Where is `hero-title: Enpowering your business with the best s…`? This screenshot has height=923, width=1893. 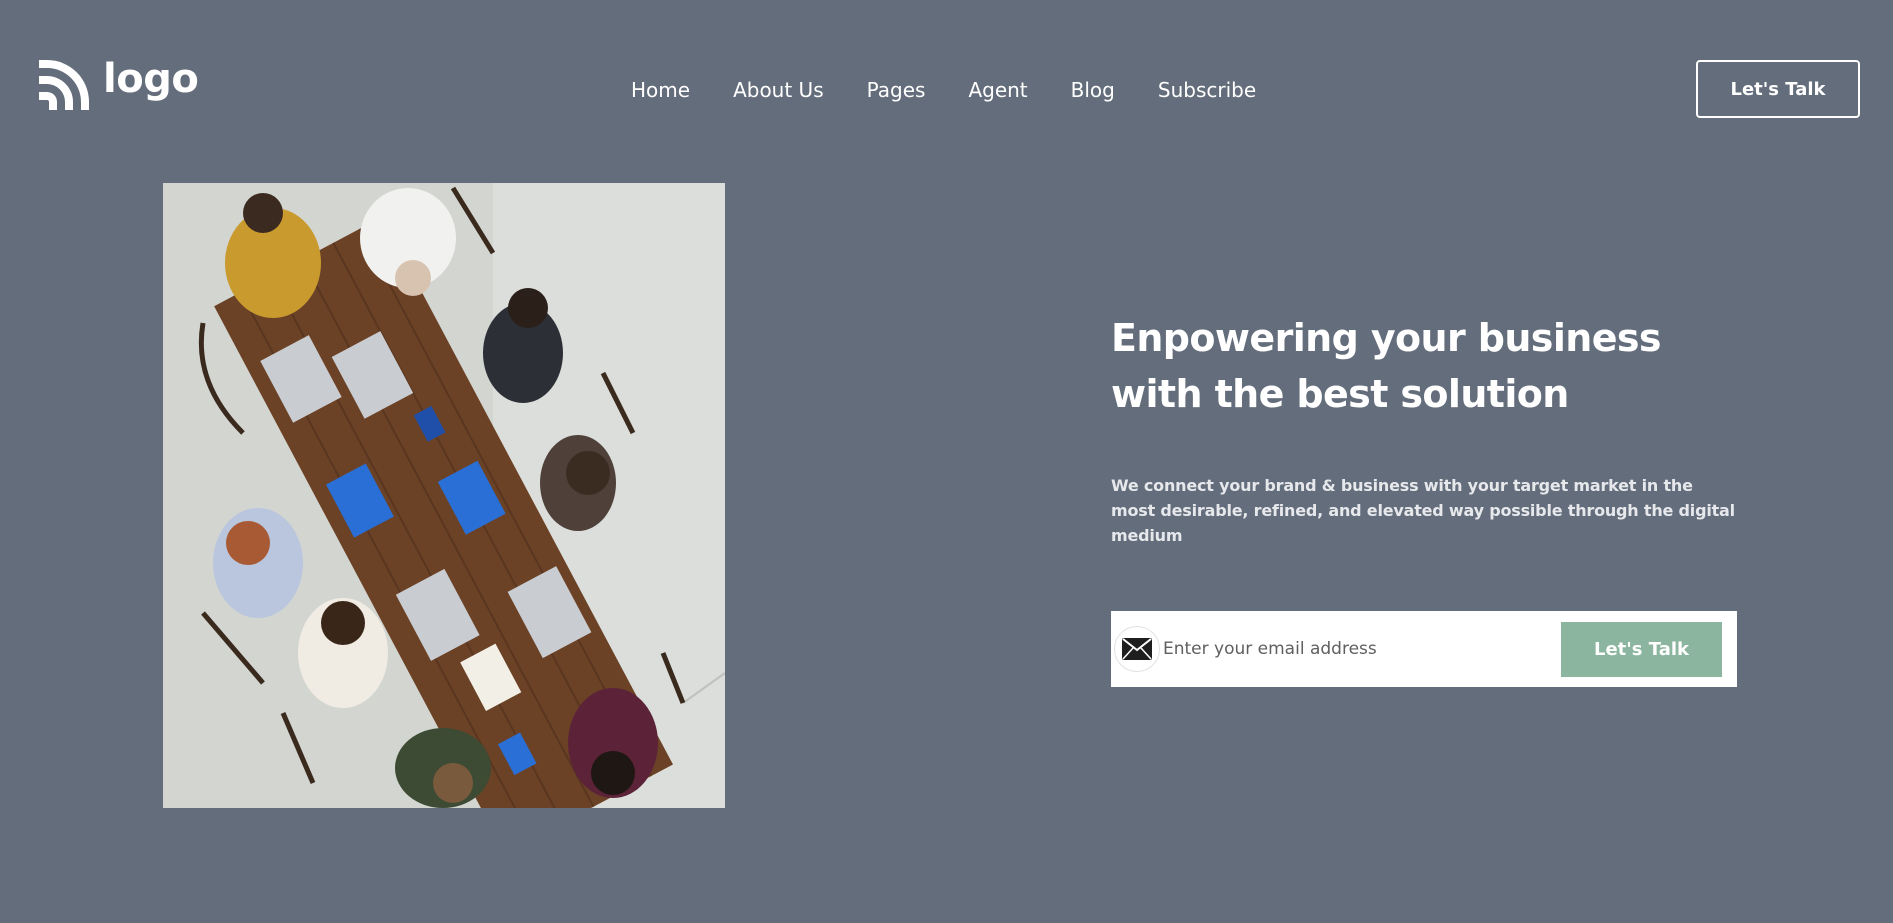 hero-title: Enpowering your business with the best s… is located at coordinates (1386, 366).